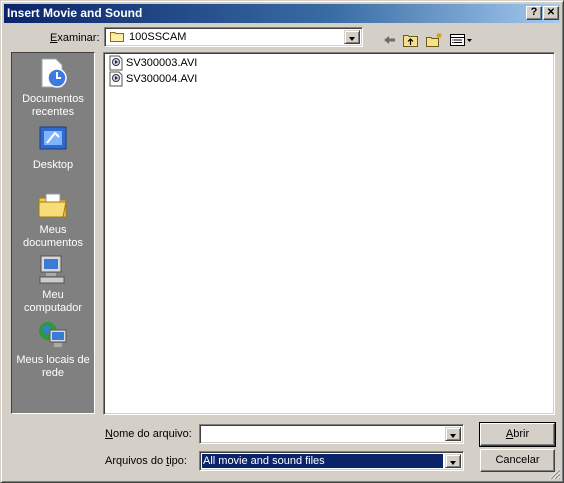 The height and width of the screenshot is (483, 564). I want to click on my-documents-icon, so click(52, 205).